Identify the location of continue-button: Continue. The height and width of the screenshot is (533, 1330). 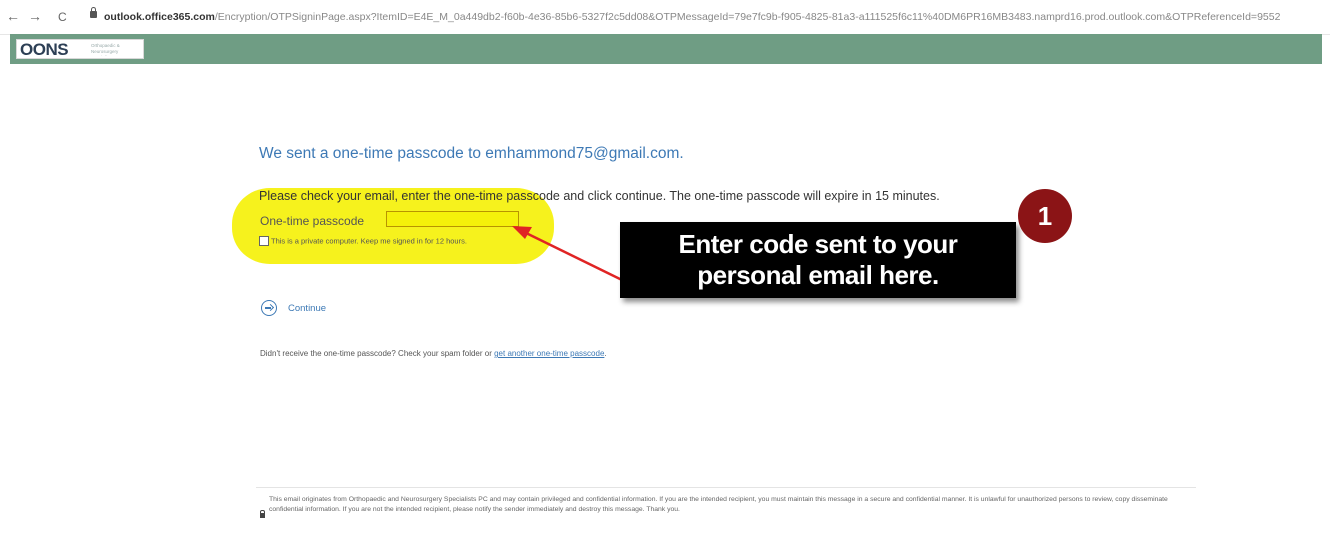
(293, 308).